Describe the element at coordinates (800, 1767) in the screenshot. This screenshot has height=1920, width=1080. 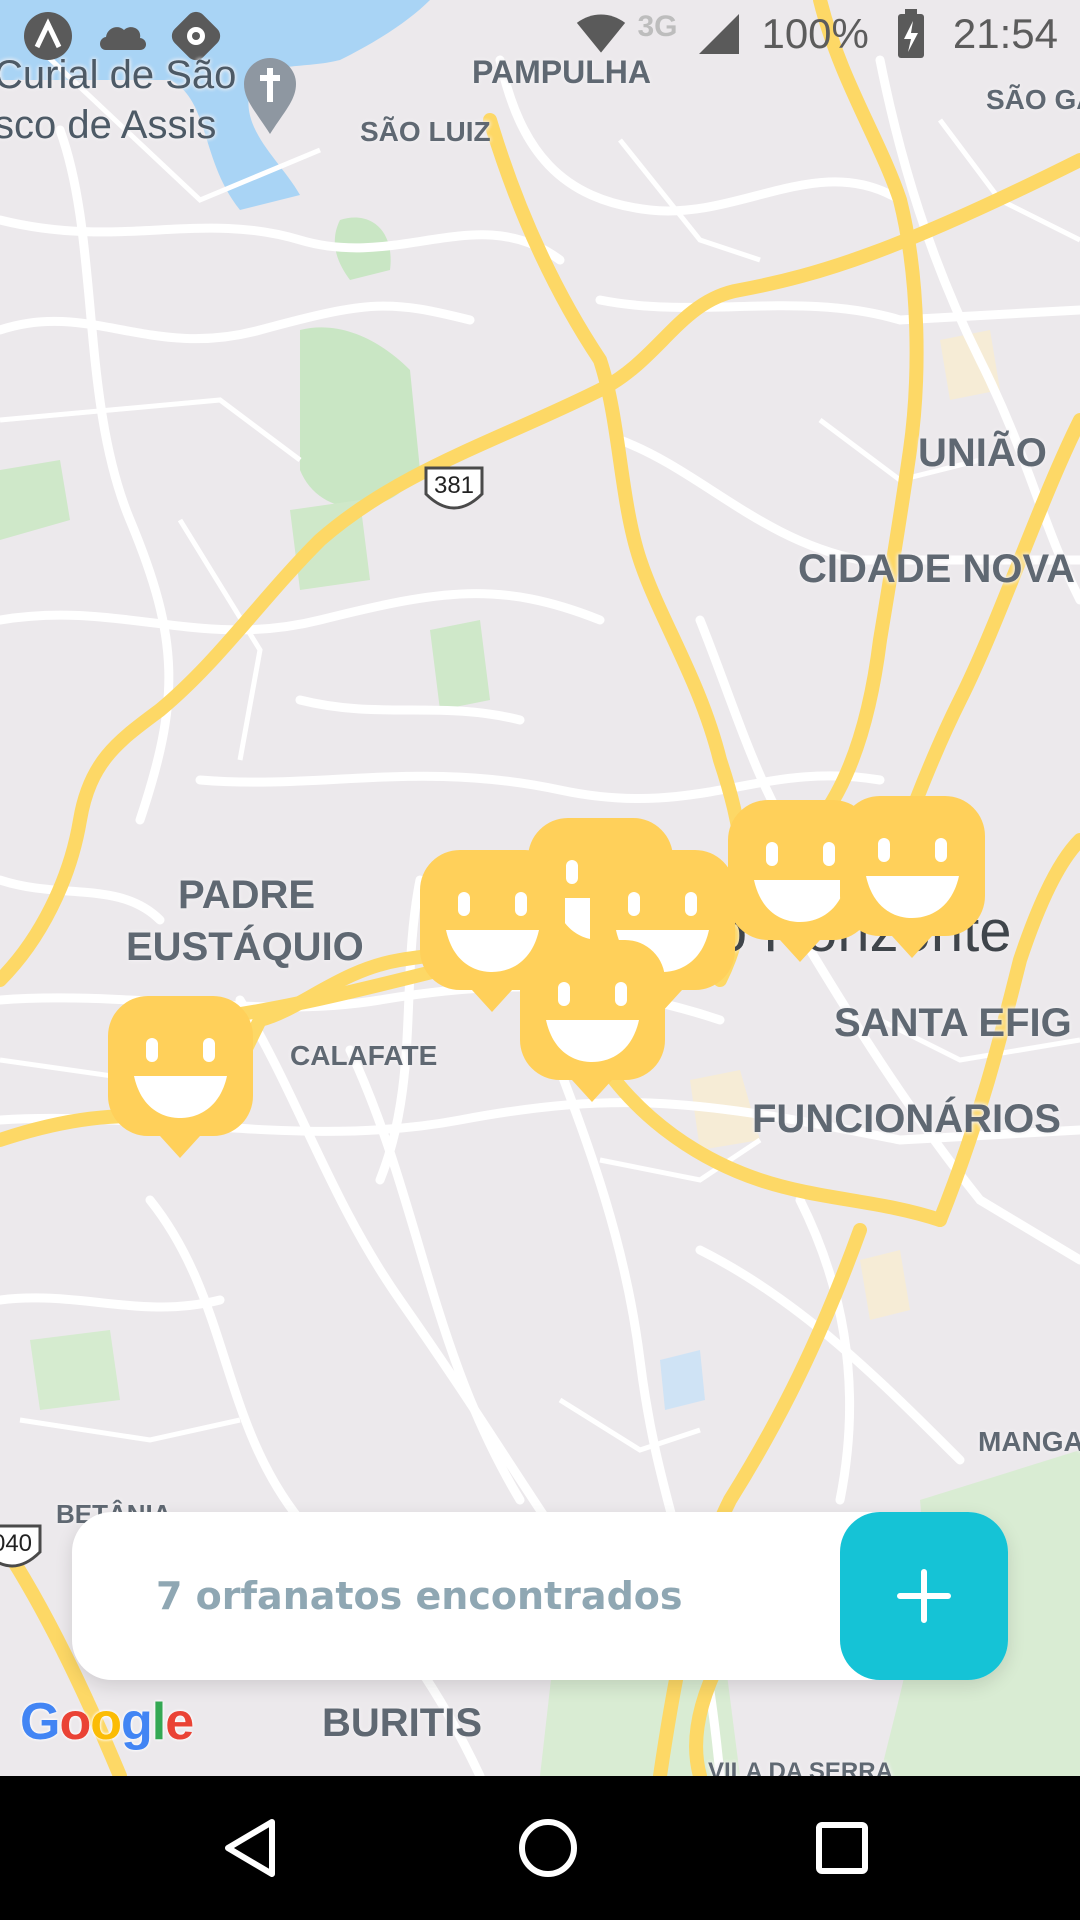
I see `place-label: VILA DA SERRA` at that location.